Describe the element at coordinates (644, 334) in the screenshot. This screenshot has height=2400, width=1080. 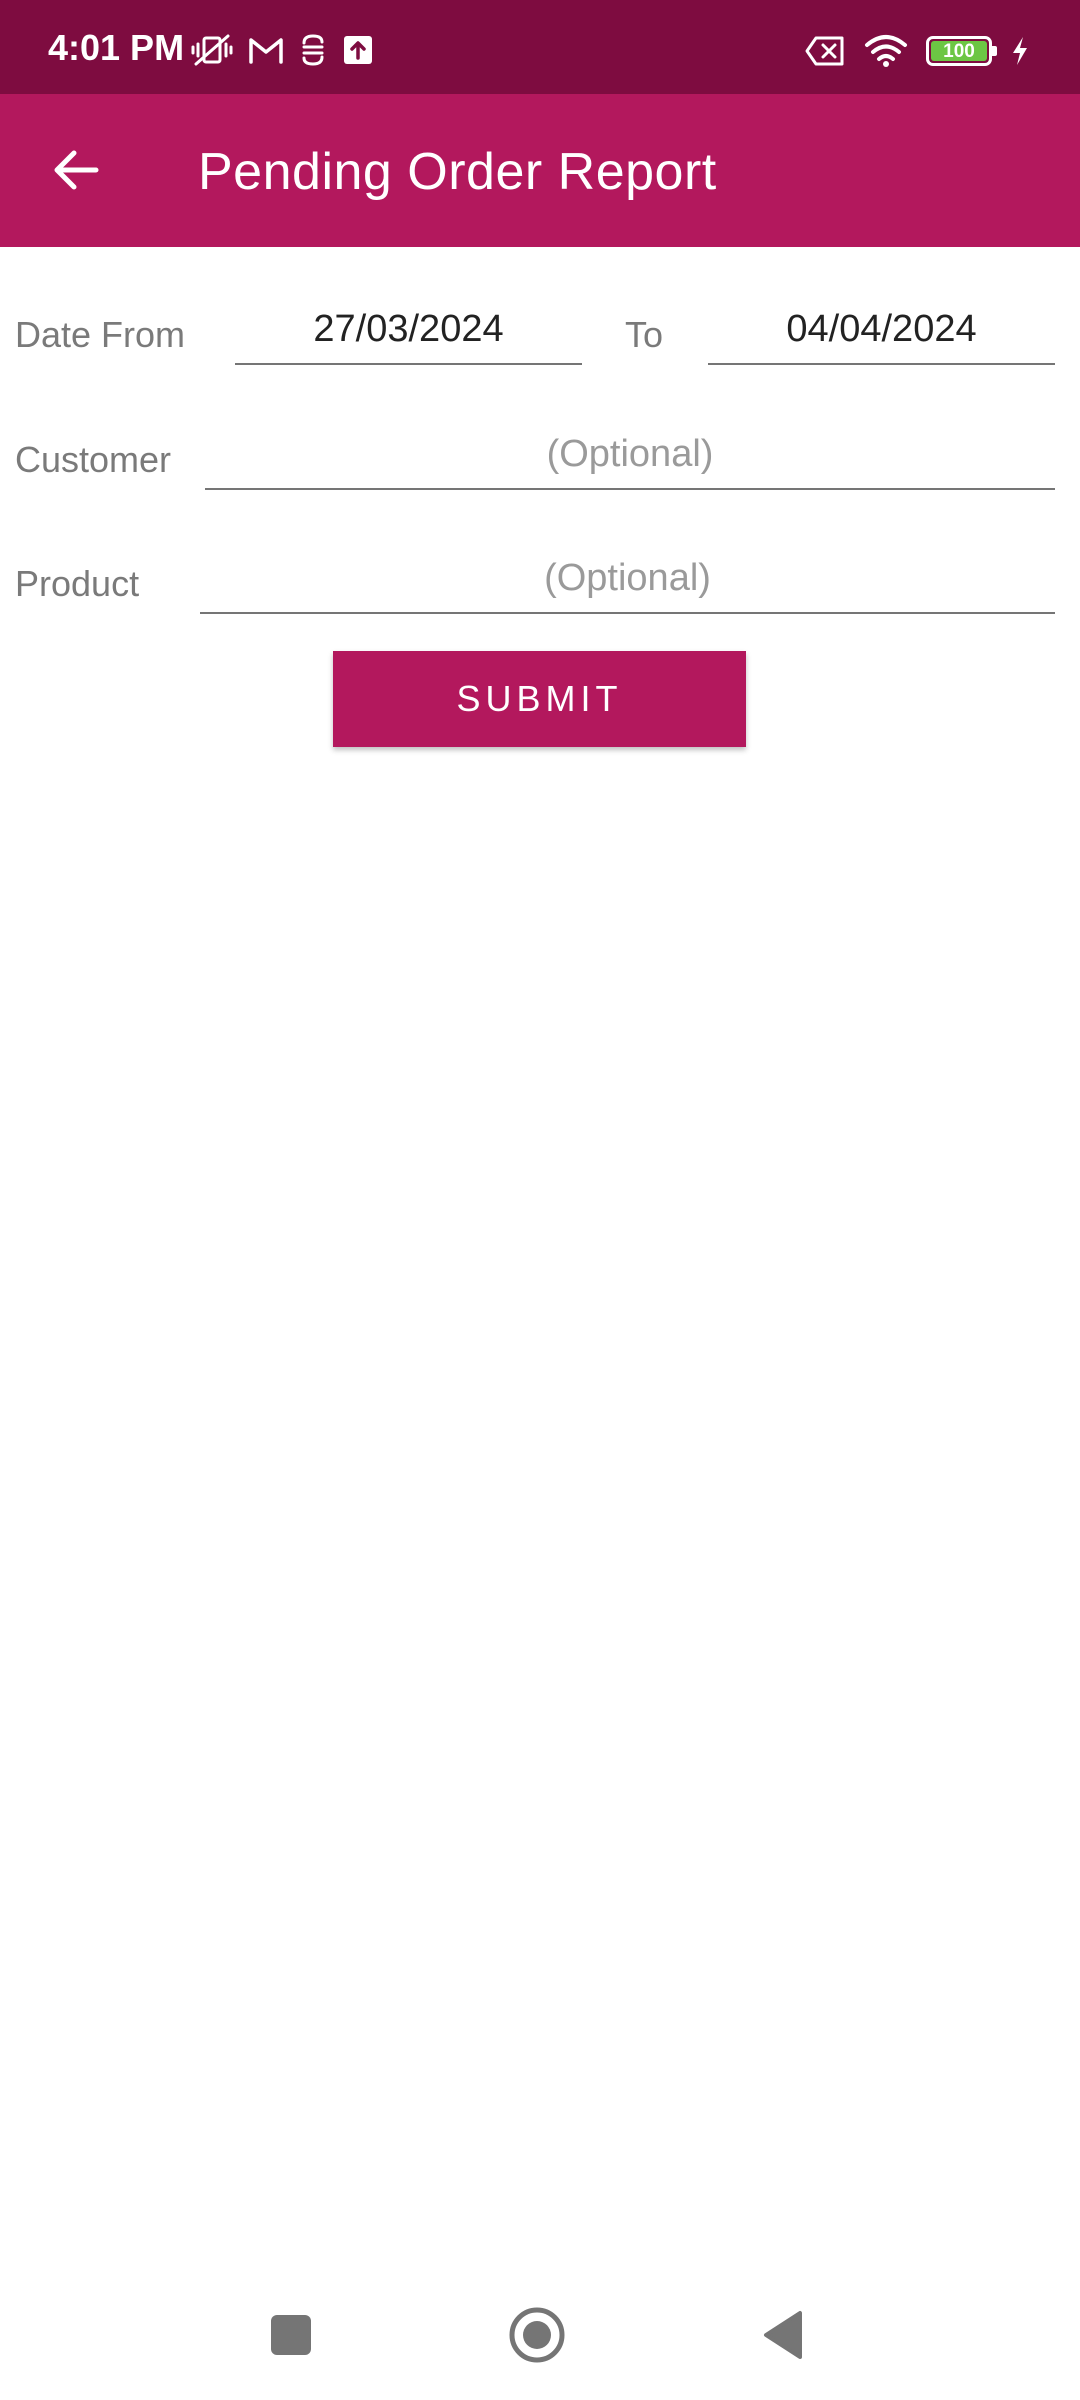
I see `date-to-label: To` at that location.